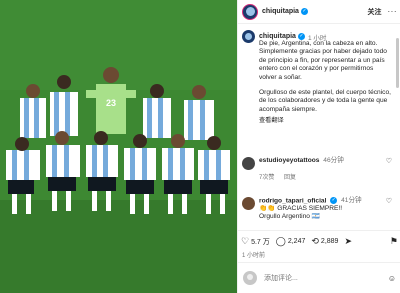 The height and width of the screenshot is (293, 400). What do you see at coordinates (250, 11) in the screenshot?
I see `author-avatar` at bounding box center [250, 11].